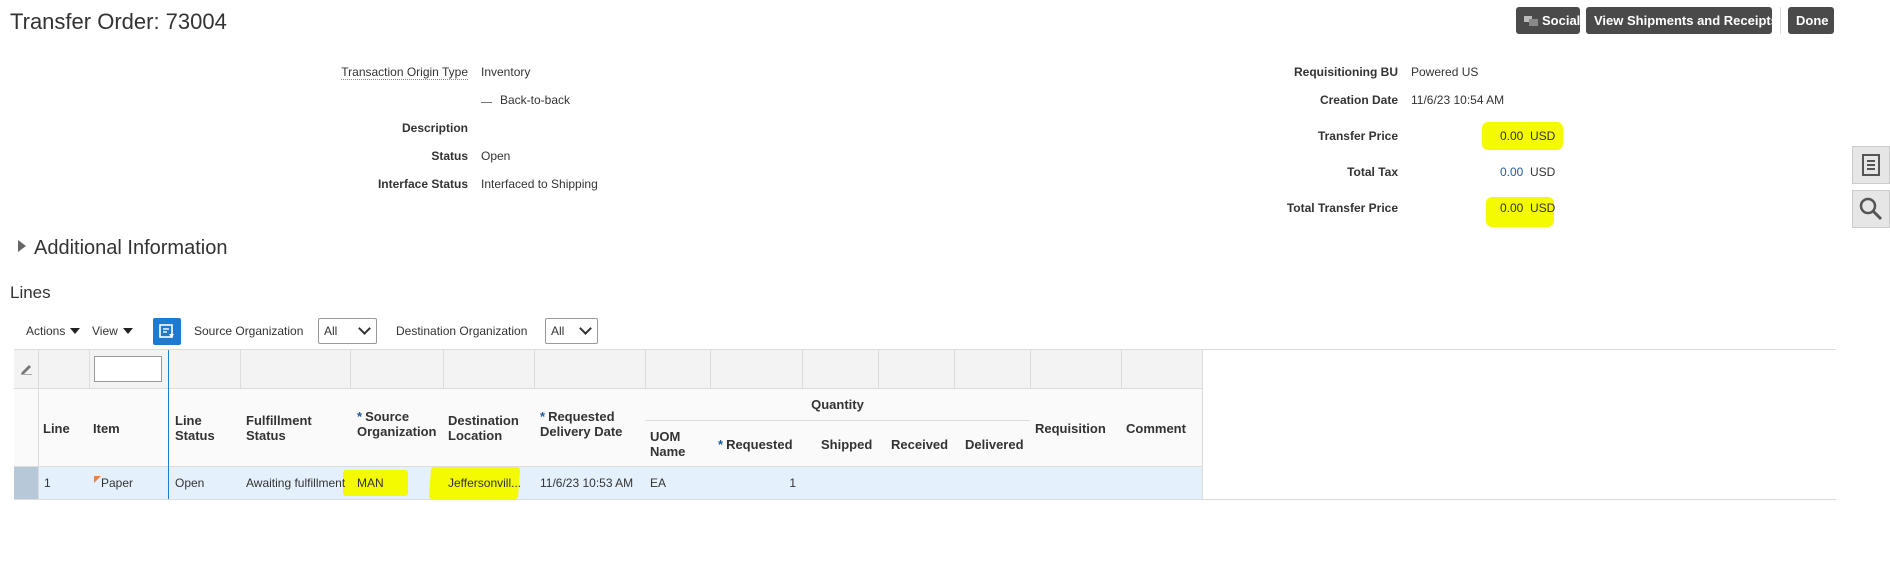  I want to click on status-value: Open, so click(496, 156).